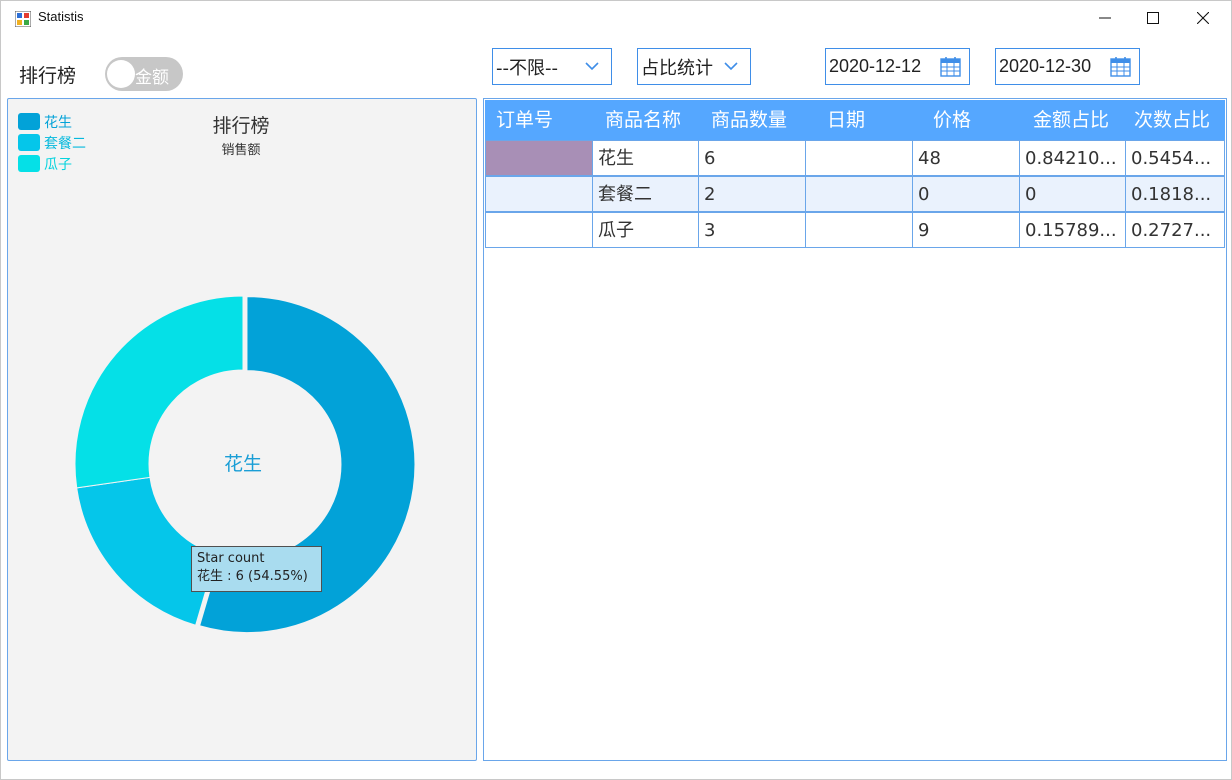 The height and width of the screenshot is (780, 1232). I want to click on column-header-date: 日期, so click(846, 120).